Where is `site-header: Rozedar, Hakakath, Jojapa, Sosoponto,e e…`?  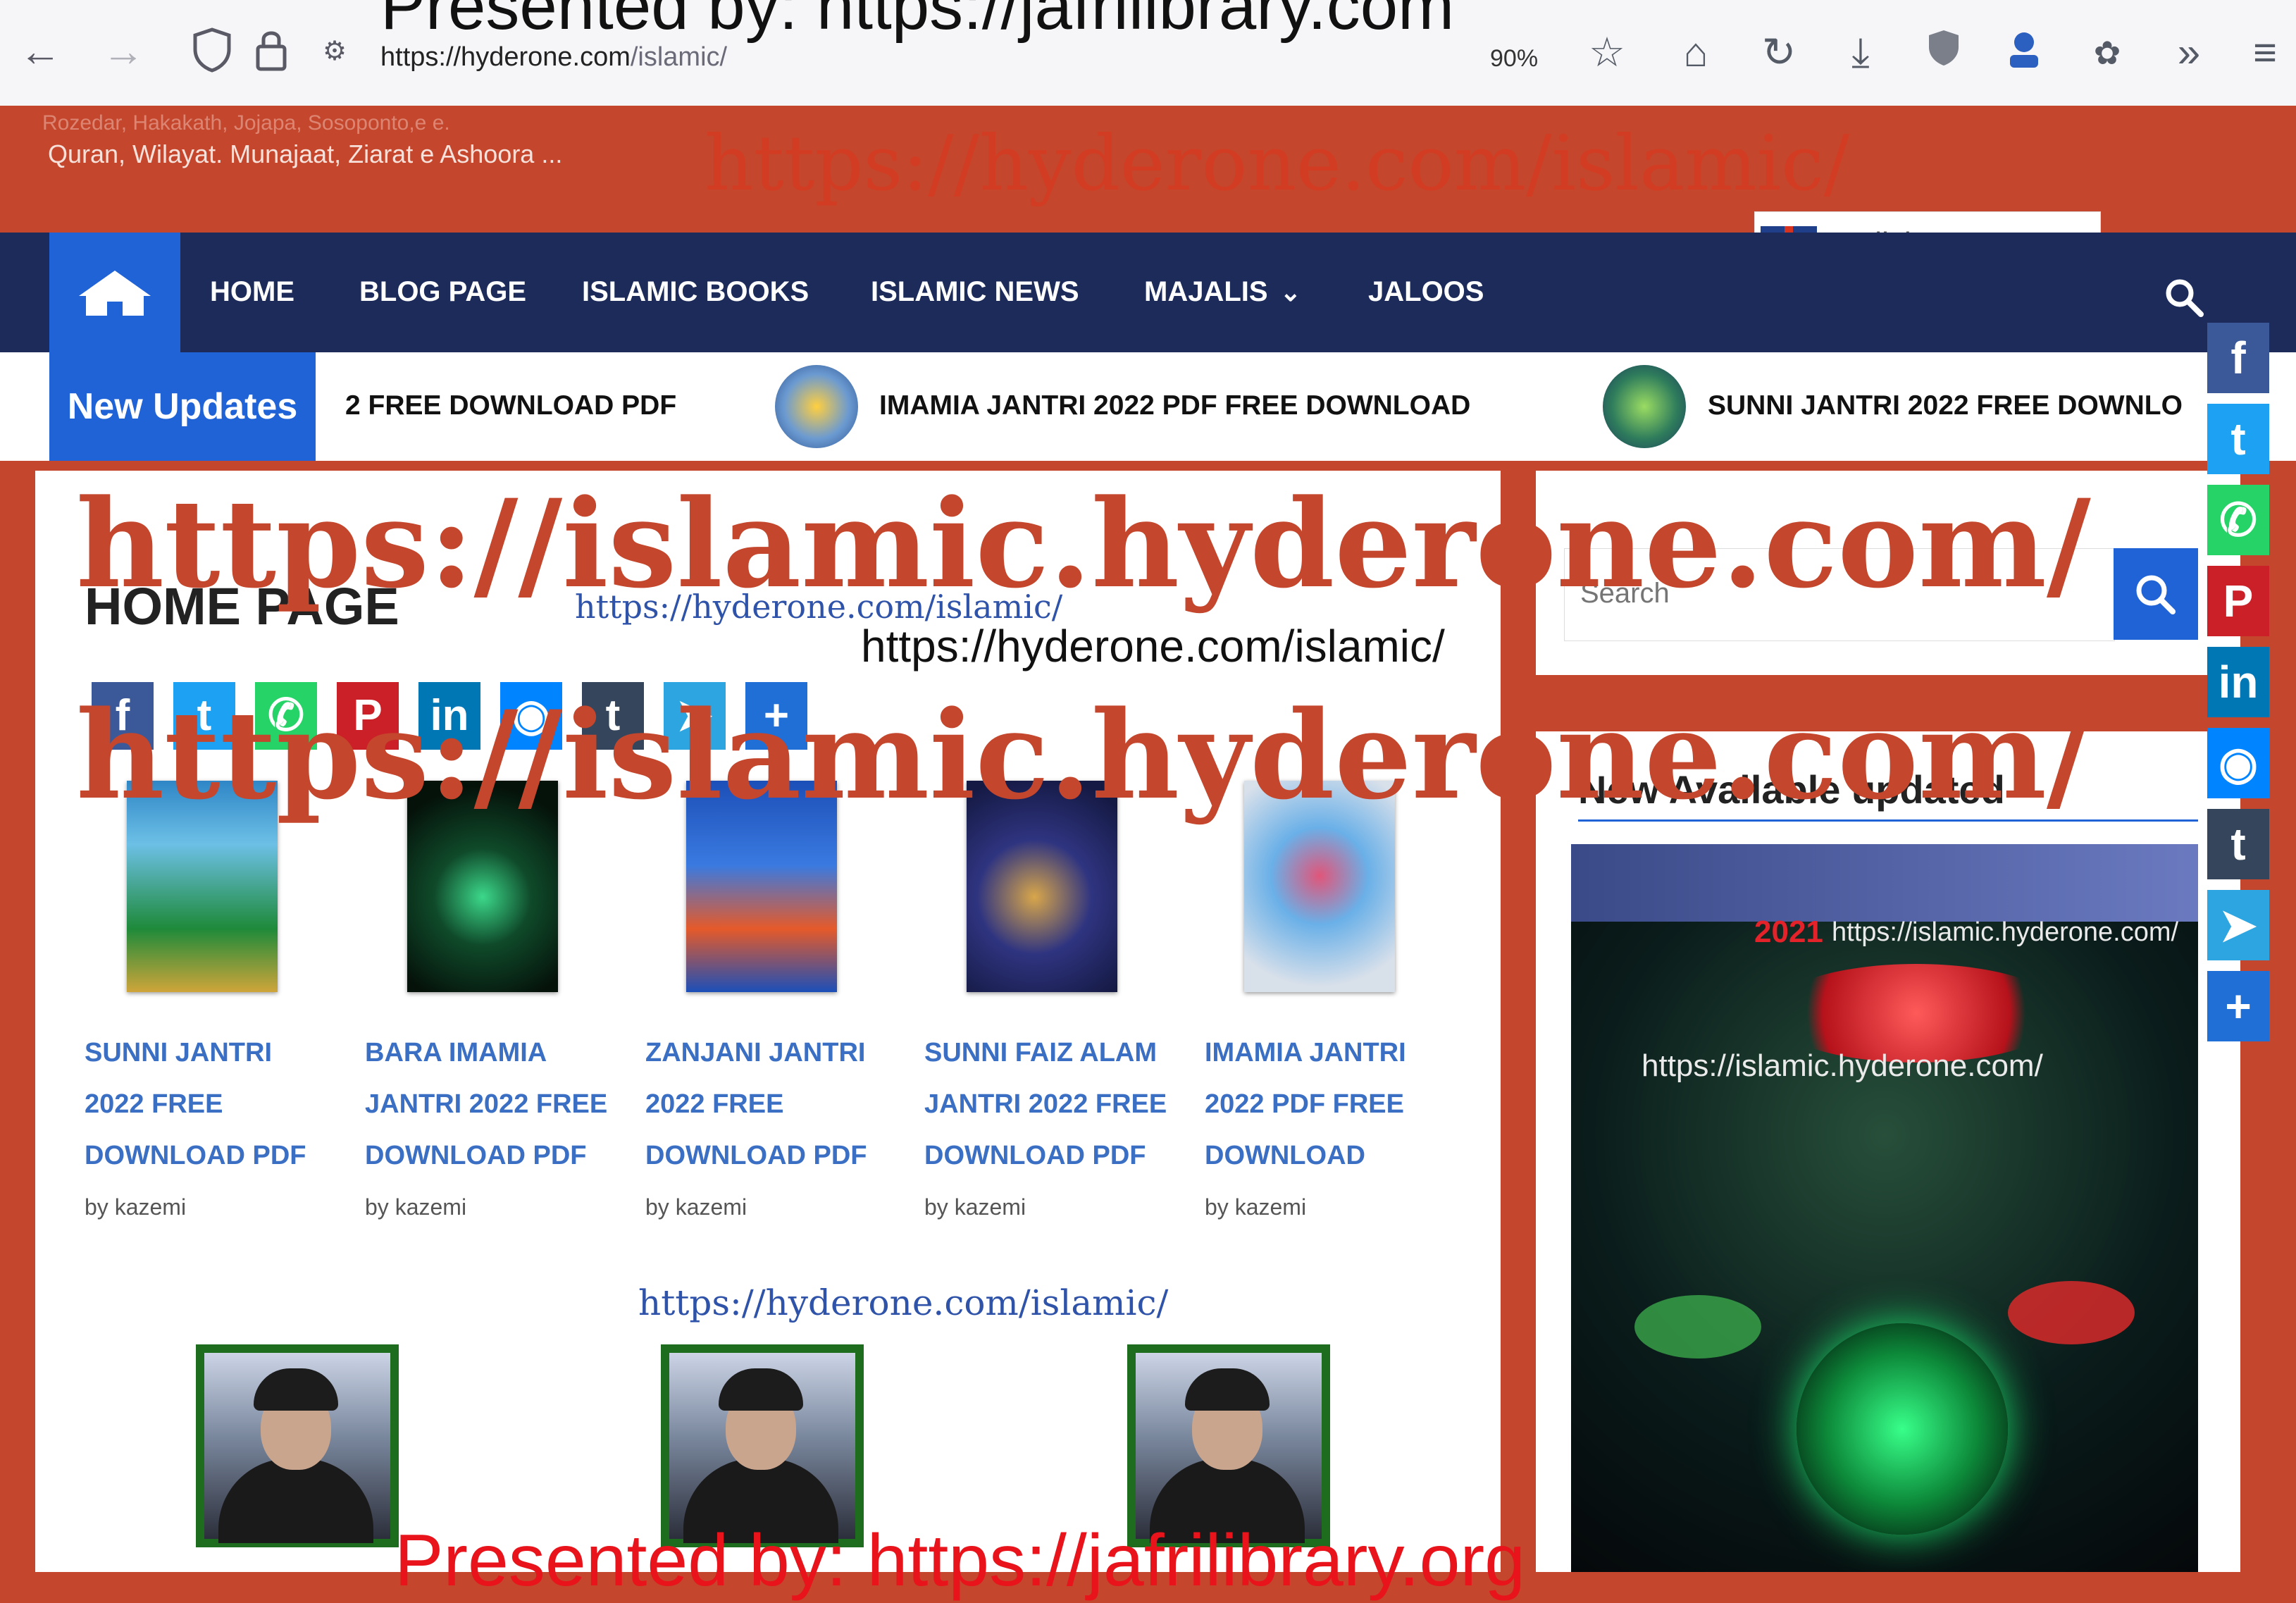 site-header: Rozedar, Hakakath, Jojapa, Sosoponto,e e… is located at coordinates (1148, 192).